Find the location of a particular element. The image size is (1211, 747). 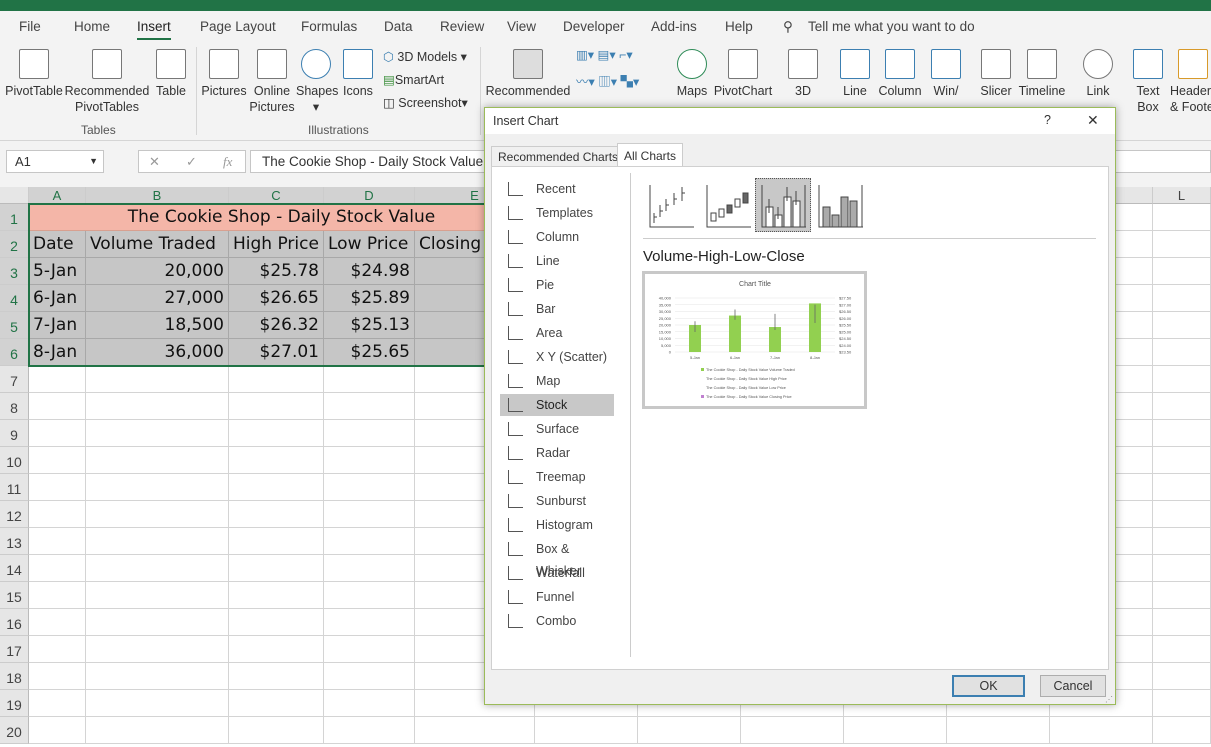

tell-me-search: Tell me what you want to do is located at coordinates (891, 26).